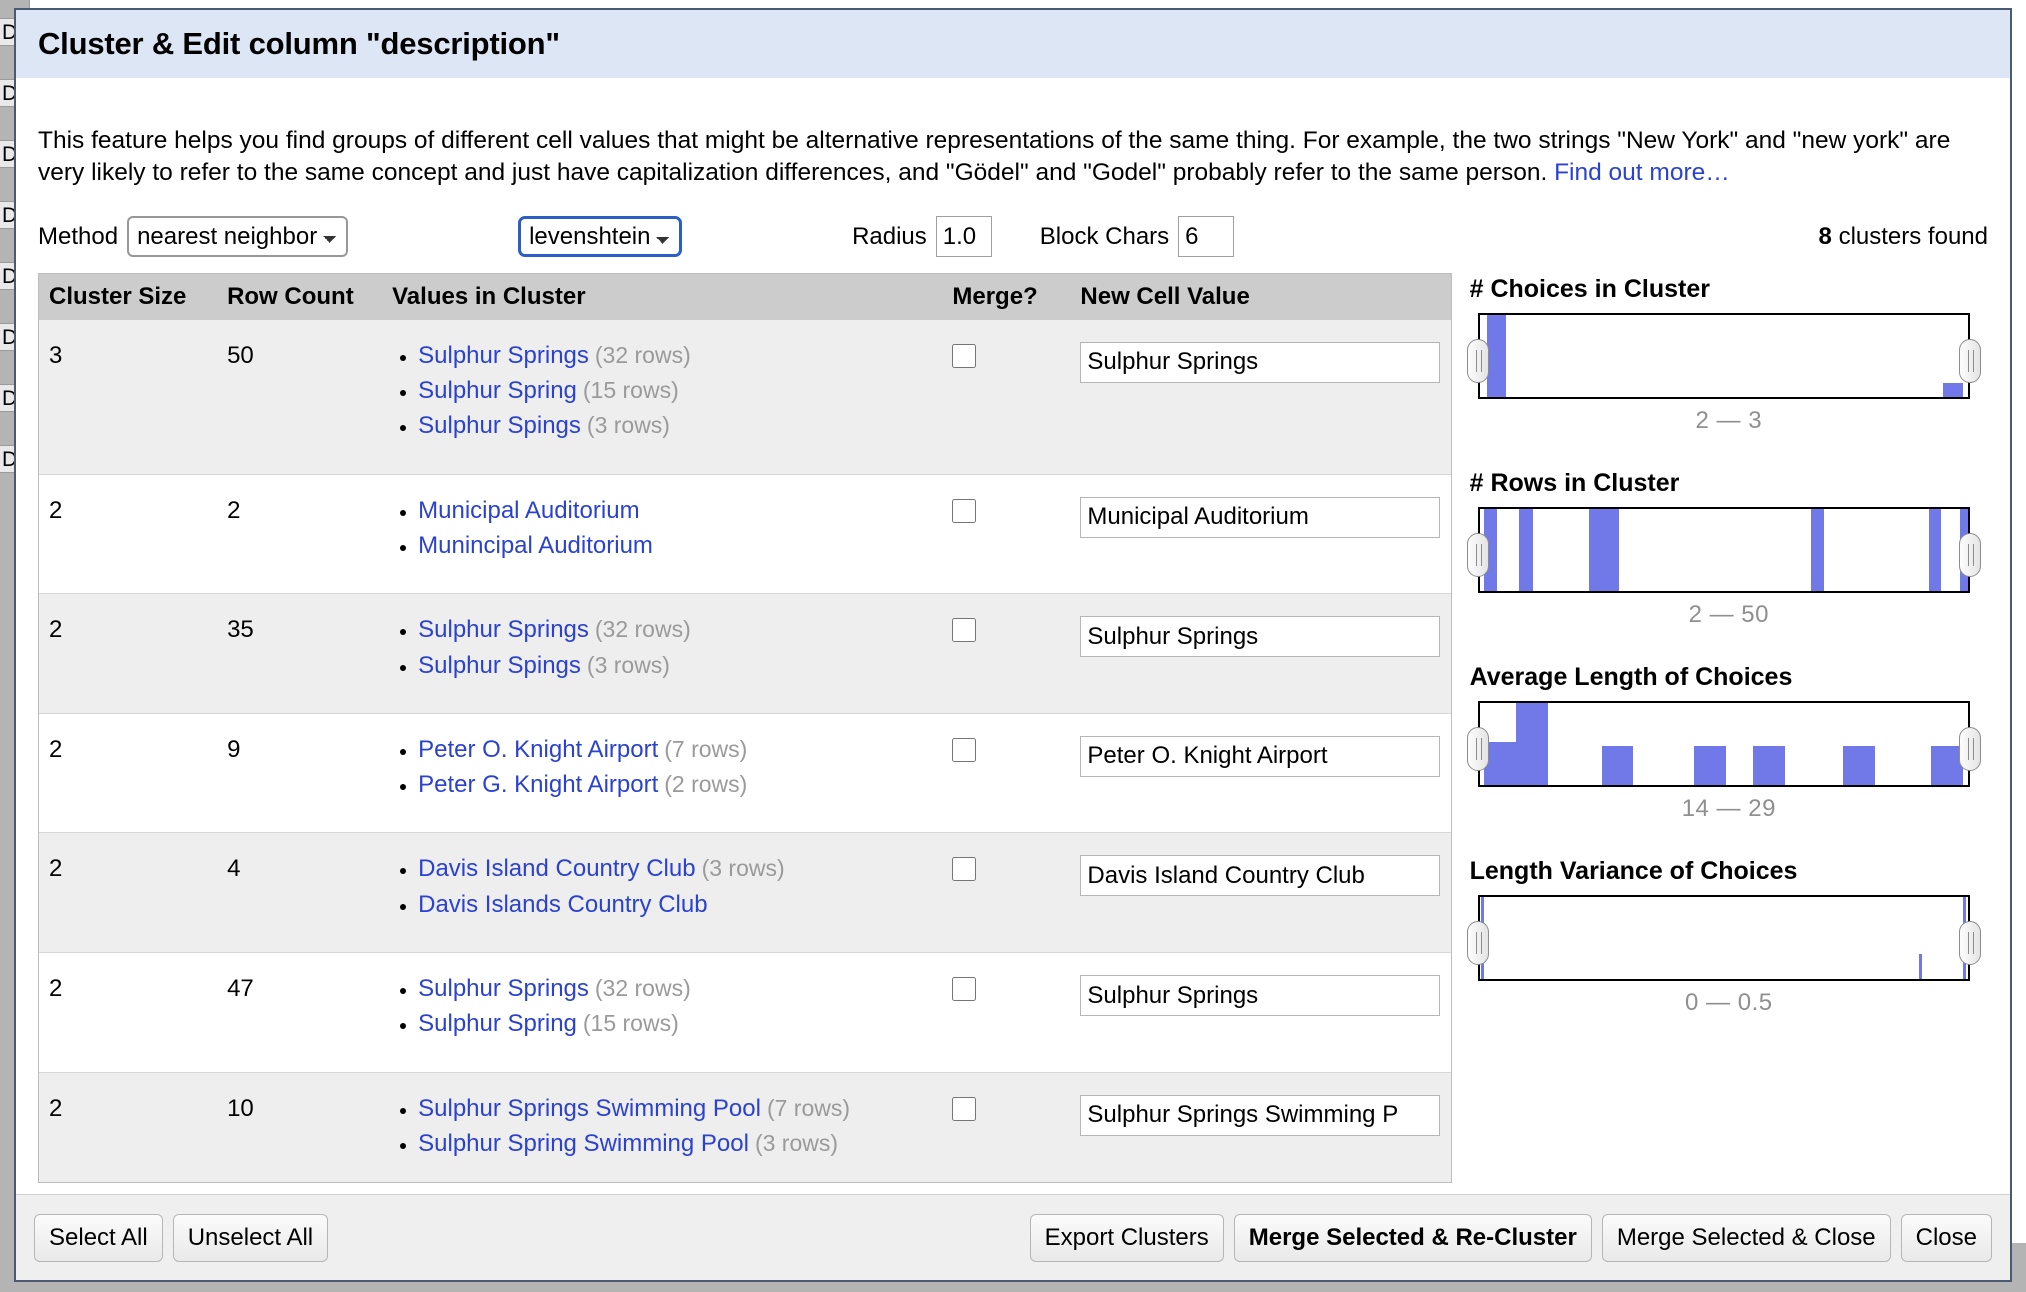 Image resolution: width=2026 pixels, height=1292 pixels. I want to click on header-merge: Merge?, so click(1006, 296).